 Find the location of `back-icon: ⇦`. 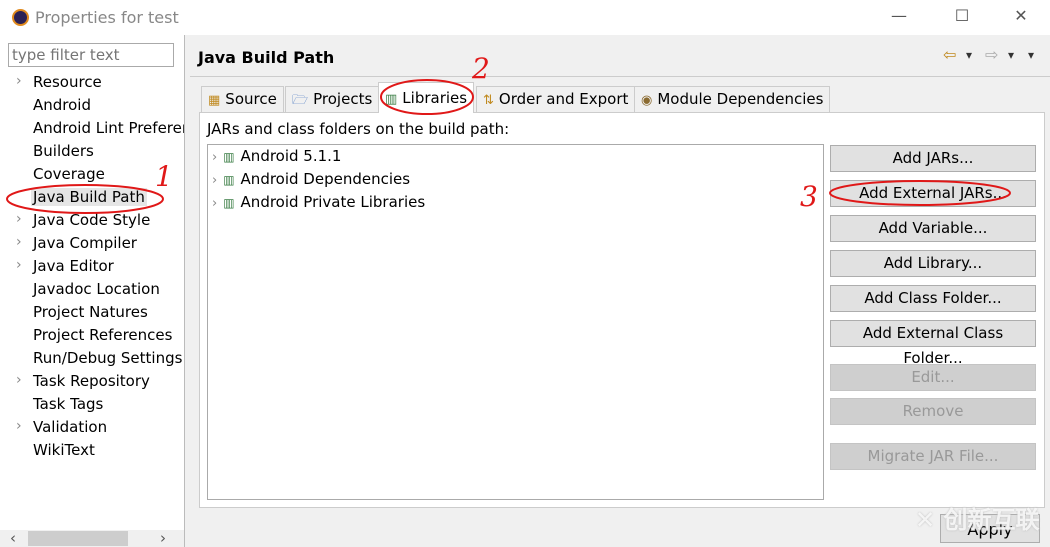

back-icon: ⇦ is located at coordinates (949, 54).